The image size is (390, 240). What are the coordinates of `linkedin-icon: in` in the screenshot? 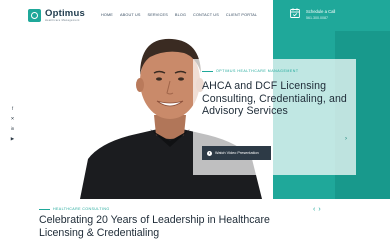 It's located at (12, 128).